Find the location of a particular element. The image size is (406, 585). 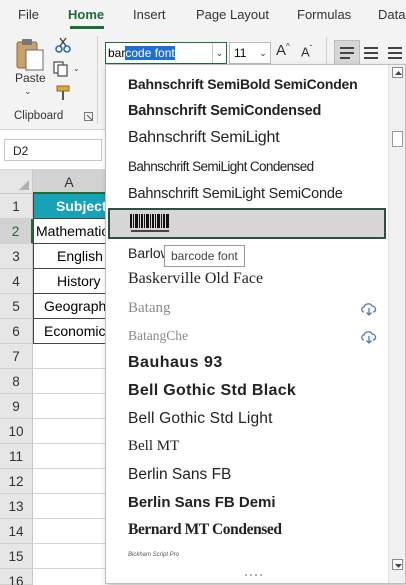

table-cell: Mathematics is located at coordinates (69, 231).